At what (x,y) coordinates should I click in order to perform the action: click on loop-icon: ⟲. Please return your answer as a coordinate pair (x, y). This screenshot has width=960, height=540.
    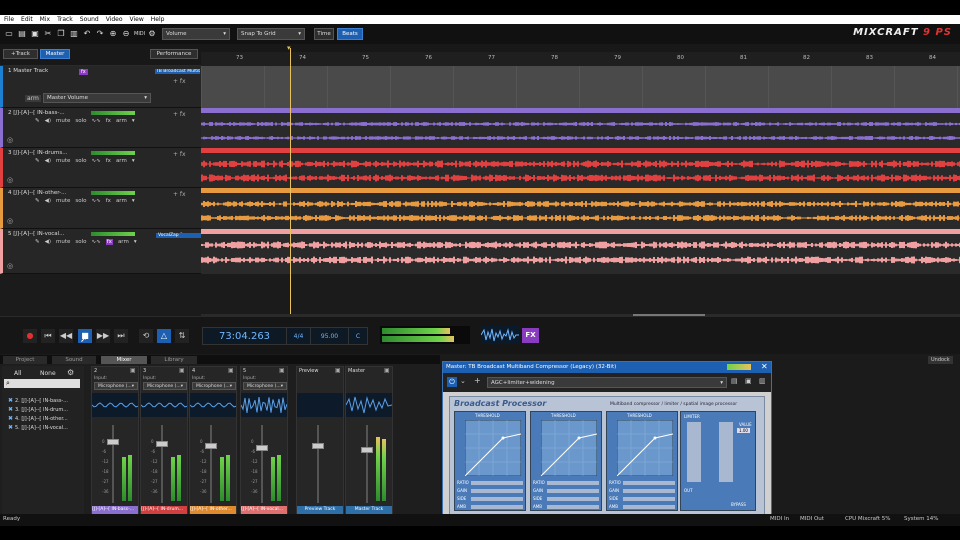
    Looking at the image, I should click on (146, 336).